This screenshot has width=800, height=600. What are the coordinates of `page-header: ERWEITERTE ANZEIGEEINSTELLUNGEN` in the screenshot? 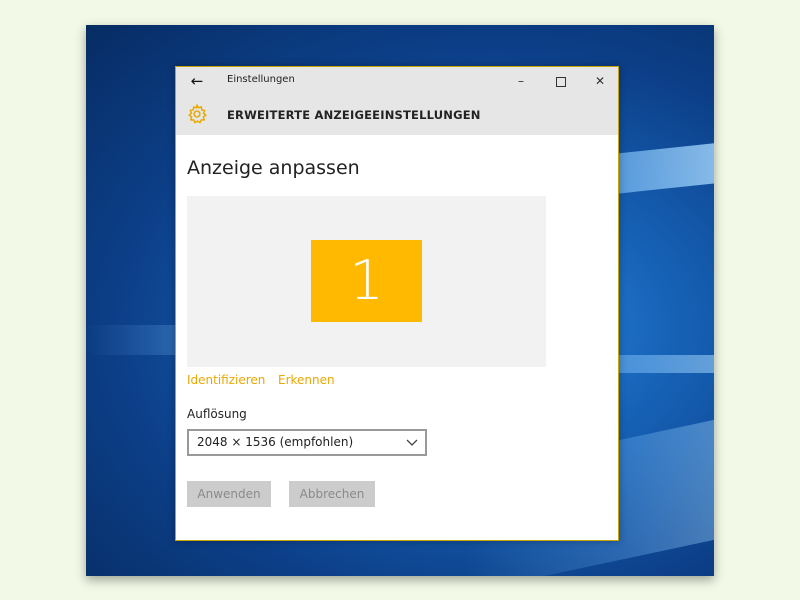 It's located at (397, 115).